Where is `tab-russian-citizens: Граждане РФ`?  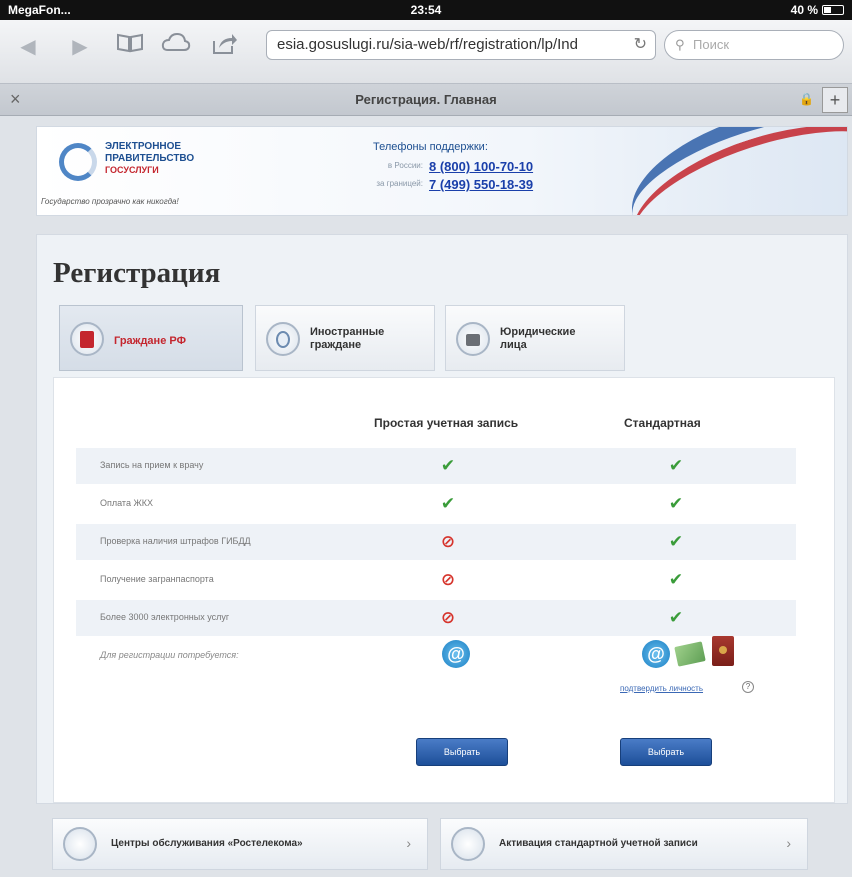
tab-russian-citizens: Граждане РФ is located at coordinates (151, 338).